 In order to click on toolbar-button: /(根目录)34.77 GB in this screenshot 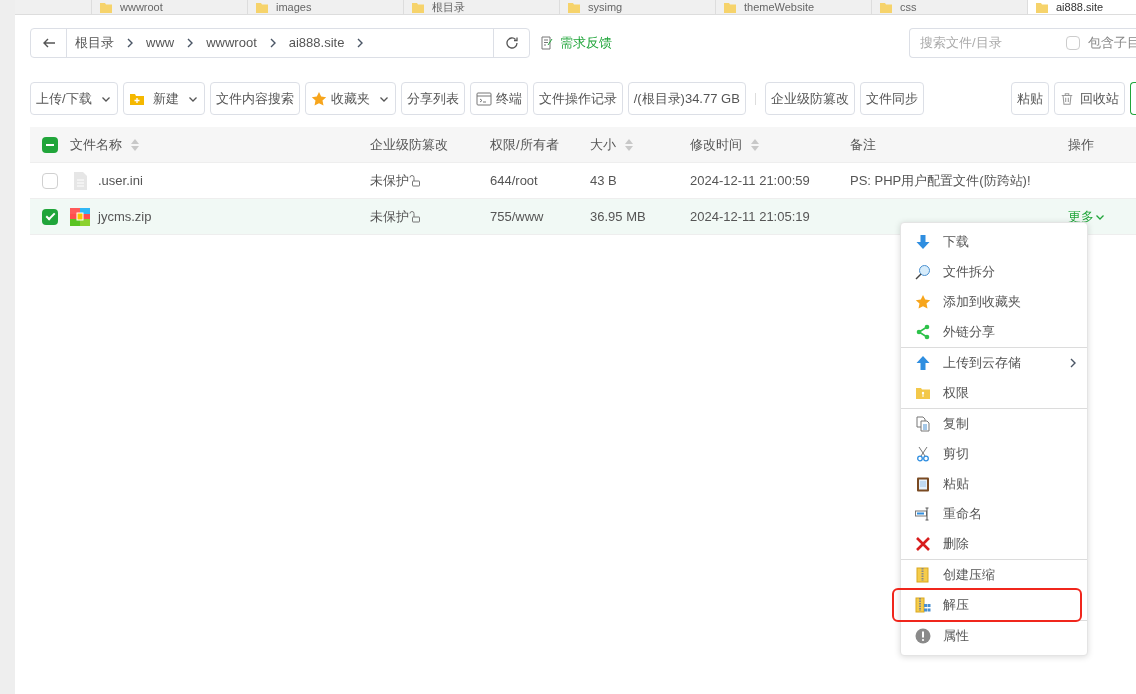, I will do `click(686, 98)`.